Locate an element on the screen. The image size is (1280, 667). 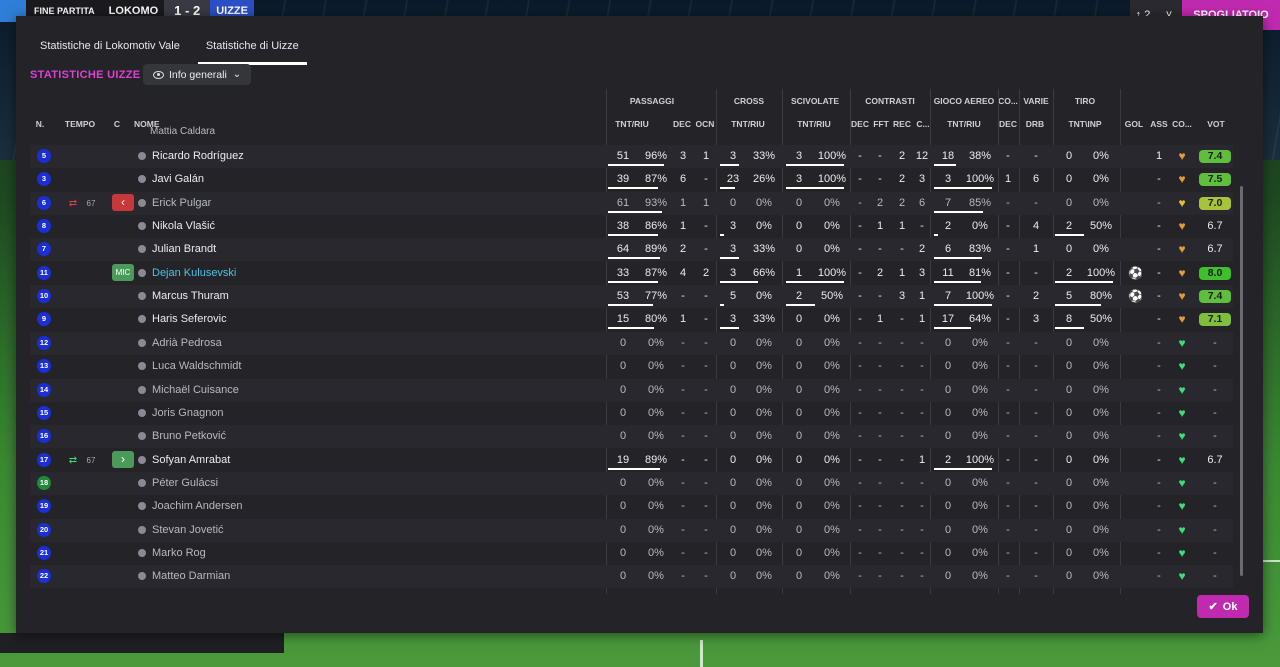
stat-pd: - is located at coordinates (683, 389).